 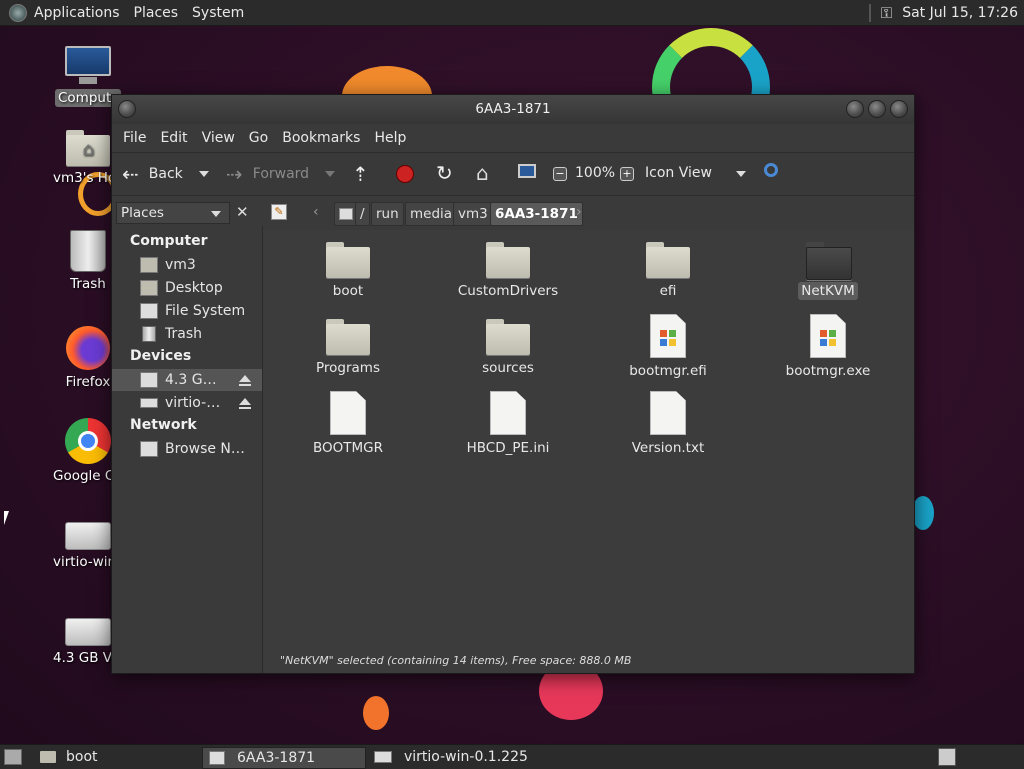 What do you see at coordinates (183, 334) in the screenshot?
I see `sidebar-item-label: Trash` at bounding box center [183, 334].